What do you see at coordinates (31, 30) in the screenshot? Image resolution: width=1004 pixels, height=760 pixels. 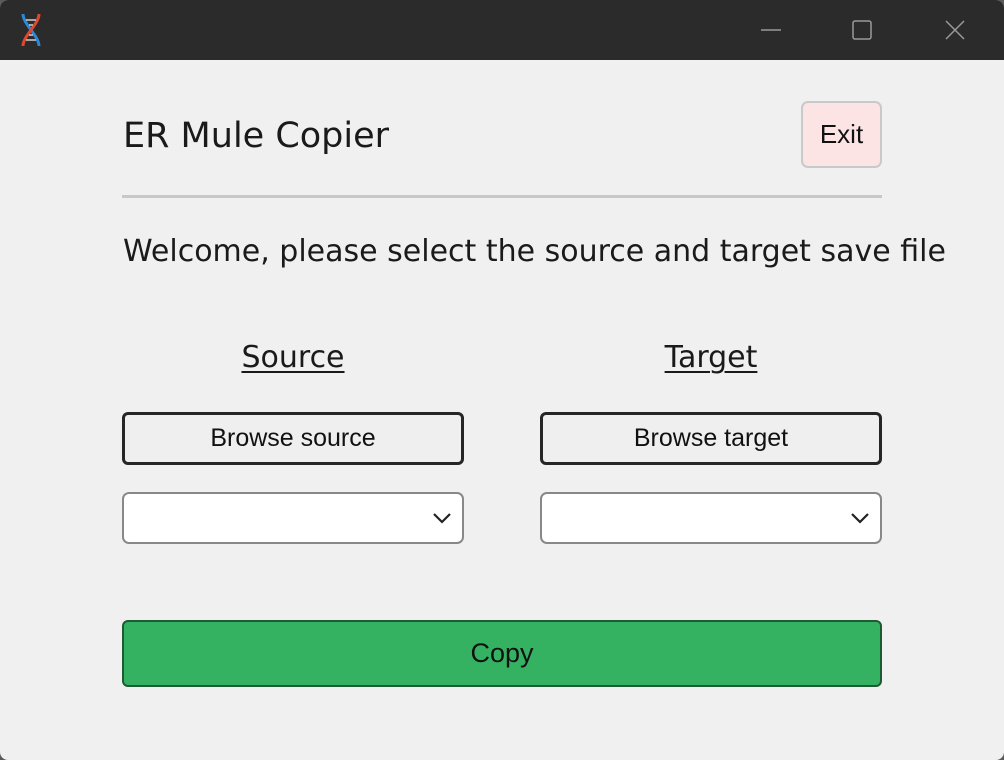 I see `dna-helix-icon` at bounding box center [31, 30].